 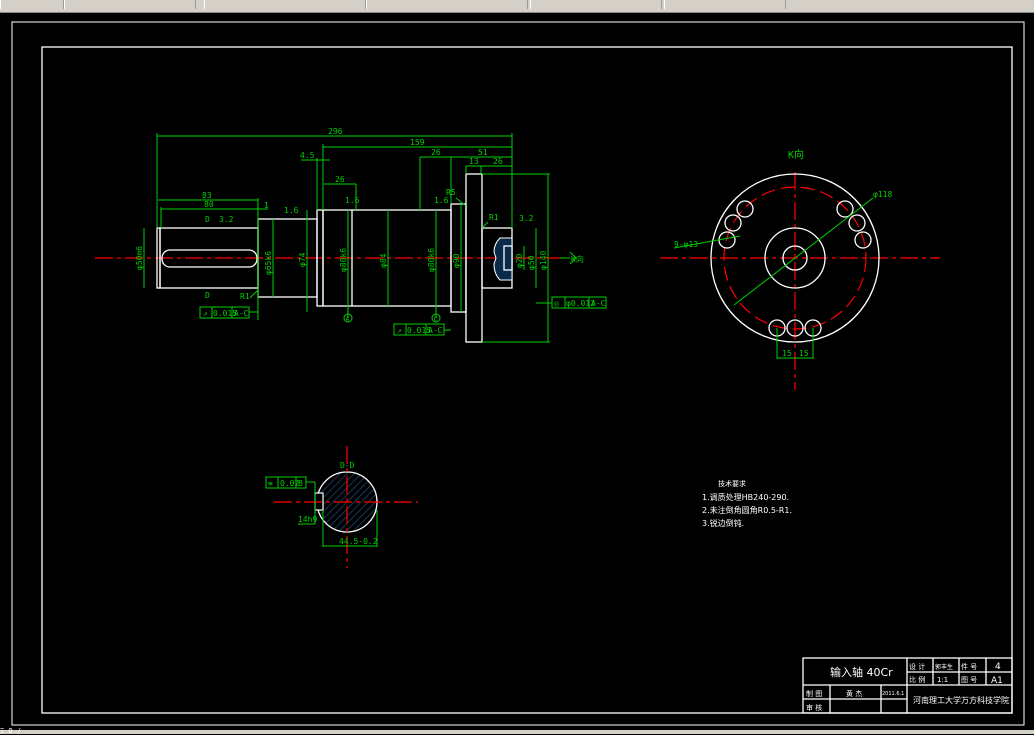 I want to click on diameter-label: φ50, so click(x=531, y=262).